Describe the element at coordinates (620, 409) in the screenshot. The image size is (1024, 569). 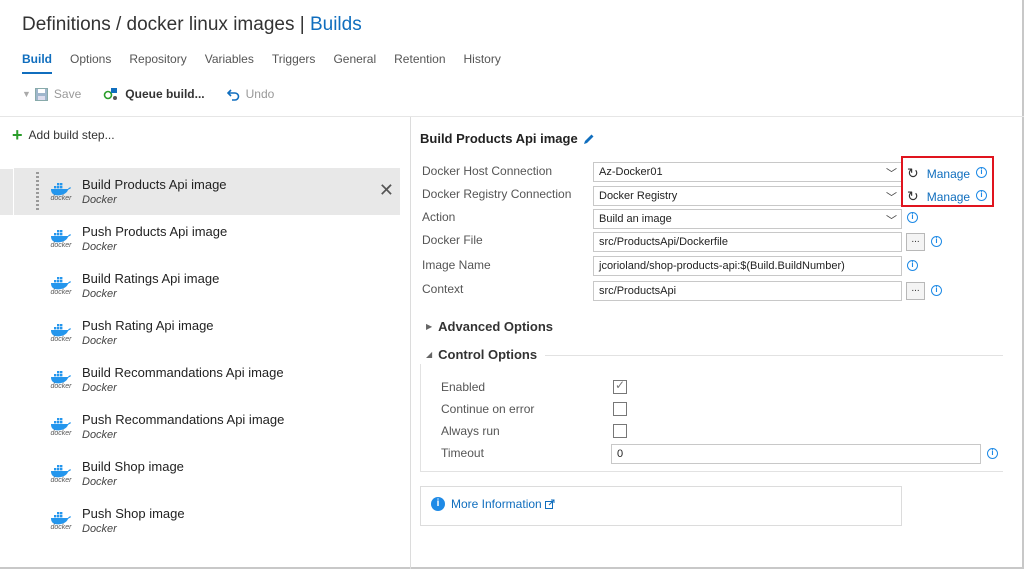
I see `continue-on-error-checkbox` at that location.